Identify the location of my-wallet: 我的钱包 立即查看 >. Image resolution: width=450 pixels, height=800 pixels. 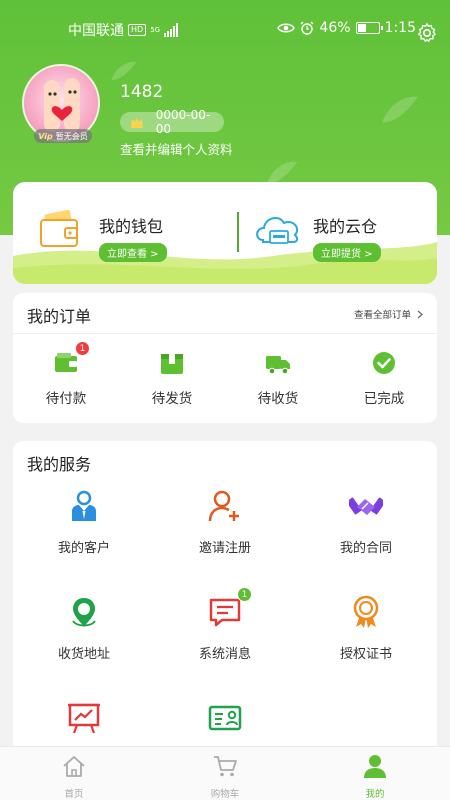
(103, 235).